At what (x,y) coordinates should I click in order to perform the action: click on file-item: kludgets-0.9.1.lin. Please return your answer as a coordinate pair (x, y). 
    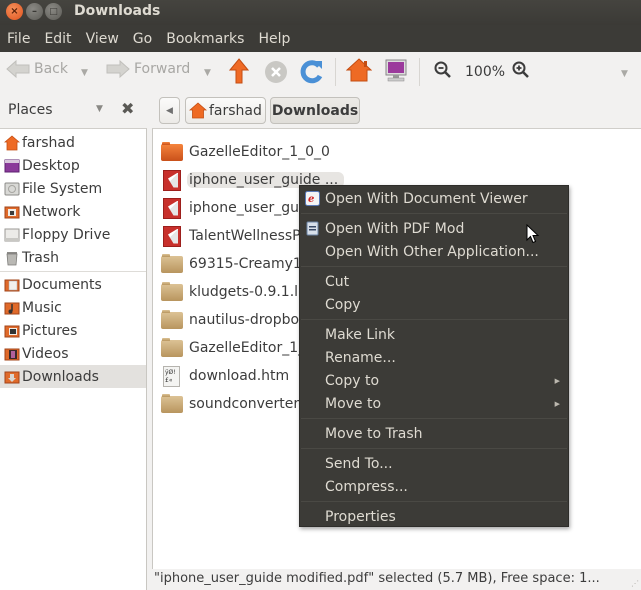
    Looking at the image, I should click on (236, 291).